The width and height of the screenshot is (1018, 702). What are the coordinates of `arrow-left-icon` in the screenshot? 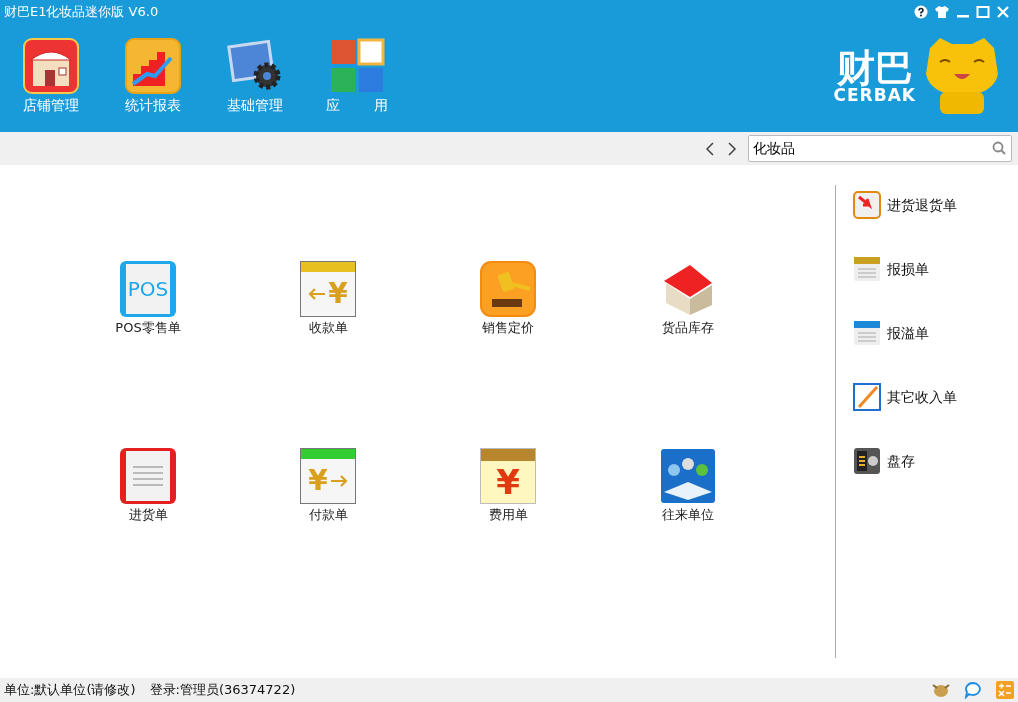 It's located at (317, 294).